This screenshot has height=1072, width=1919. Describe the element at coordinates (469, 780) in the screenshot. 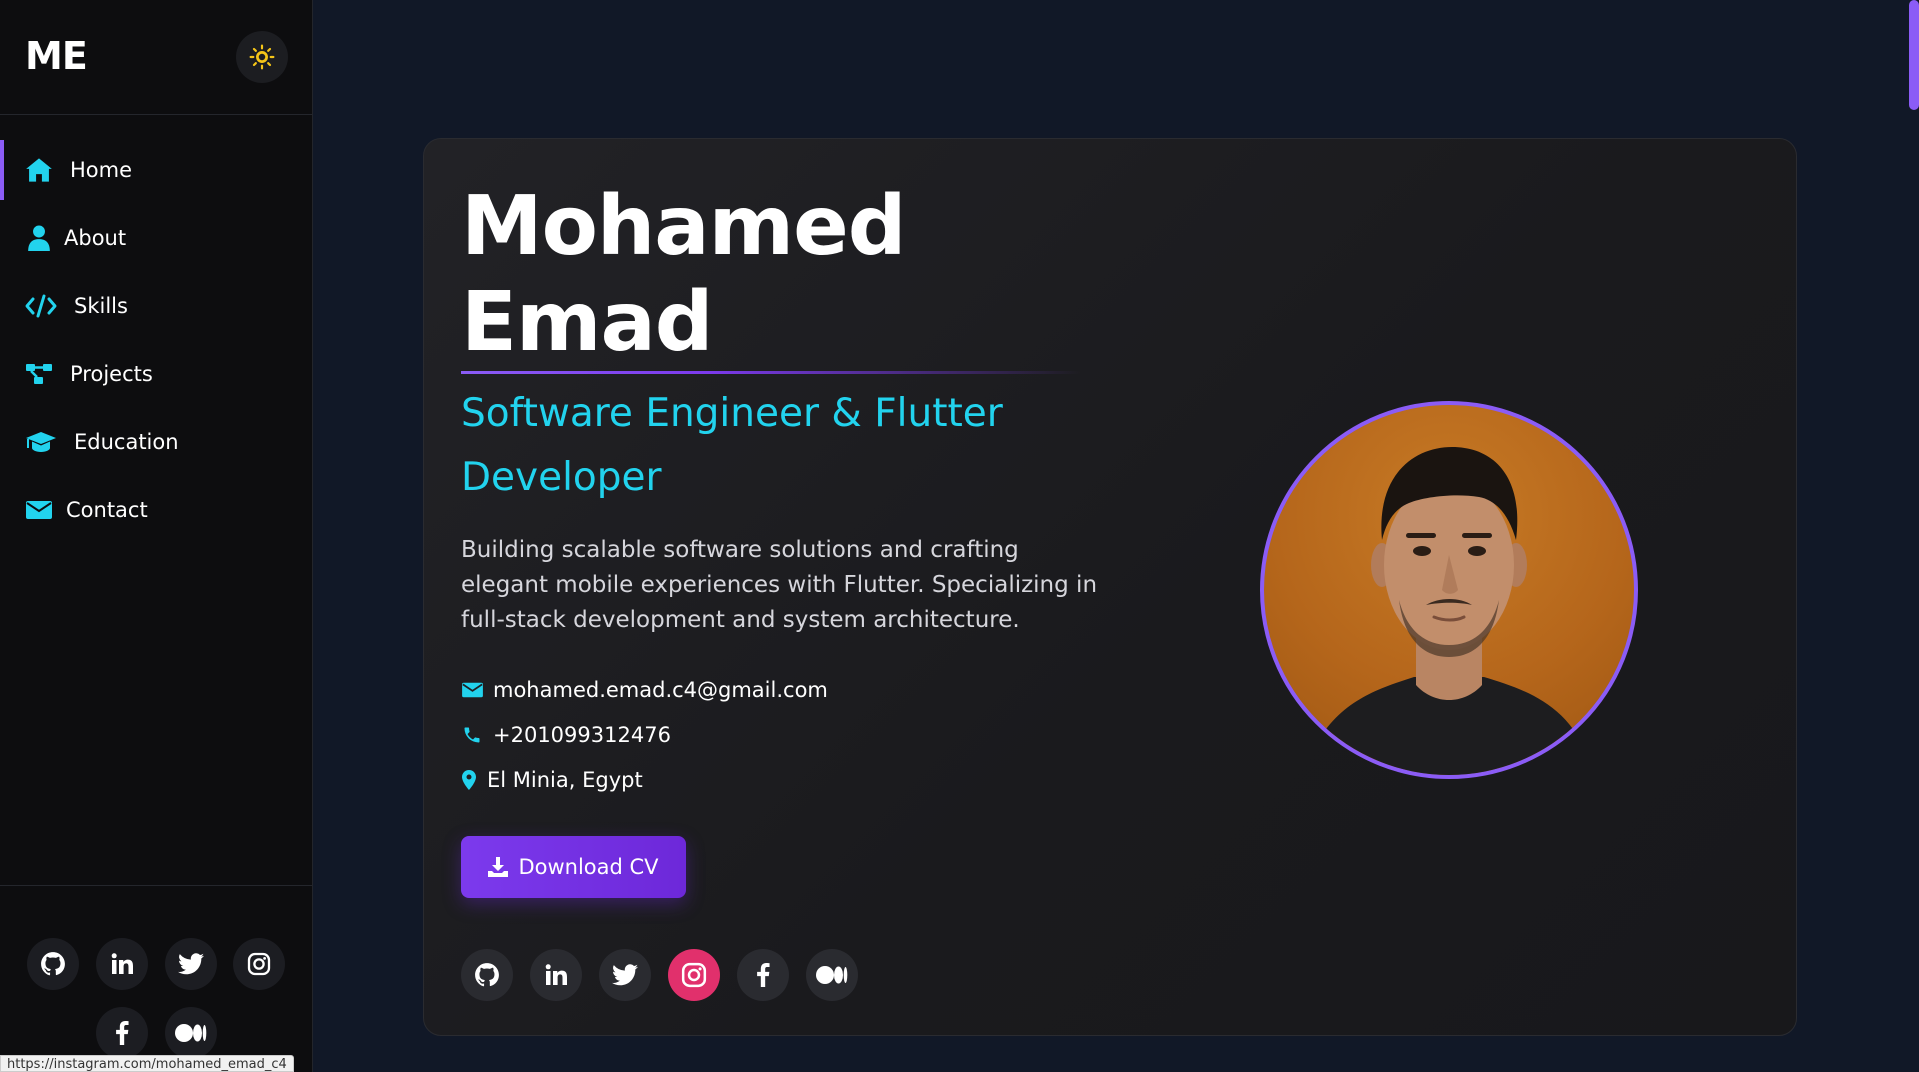

I see `map-marker-icon` at that location.